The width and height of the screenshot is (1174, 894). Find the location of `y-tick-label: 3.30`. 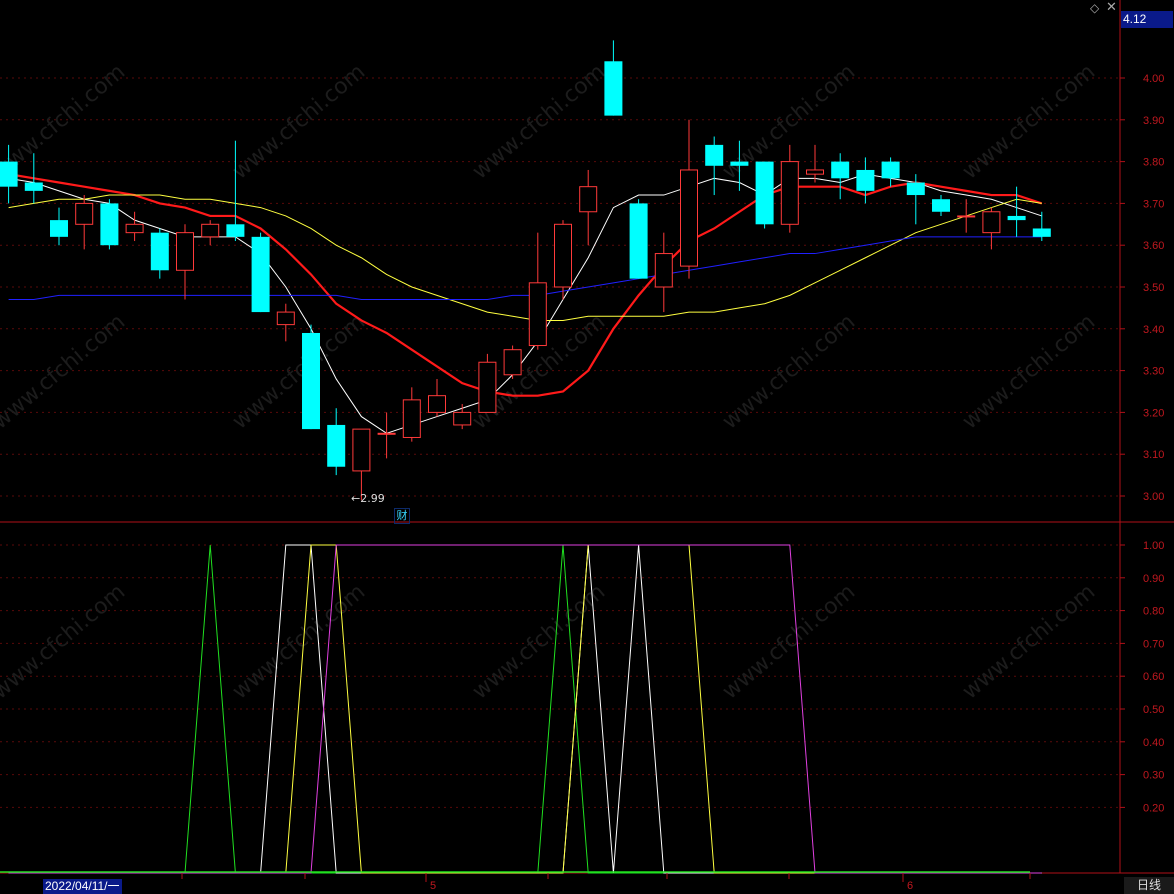

y-tick-label: 3.30 is located at coordinates (1153, 372).